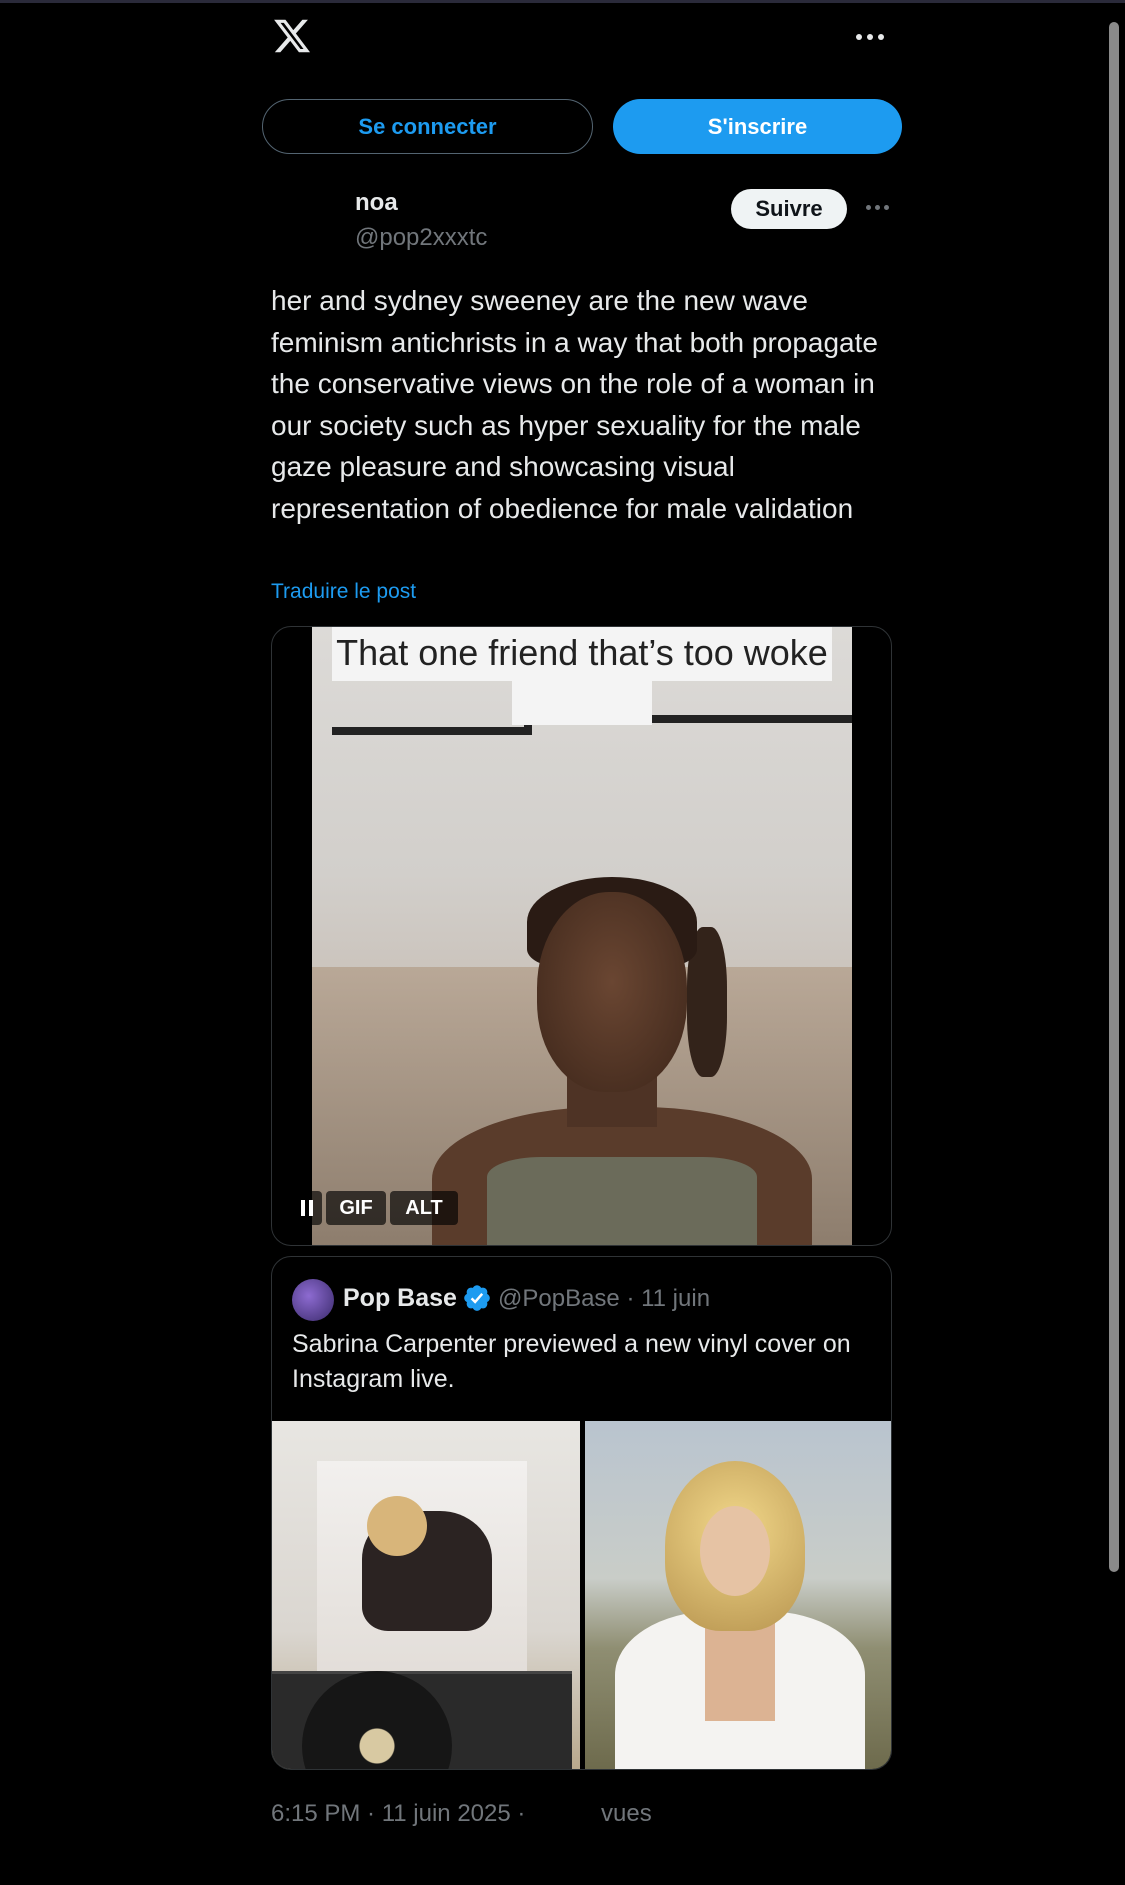  I want to click on quote-image-portrait, so click(738, 1595).